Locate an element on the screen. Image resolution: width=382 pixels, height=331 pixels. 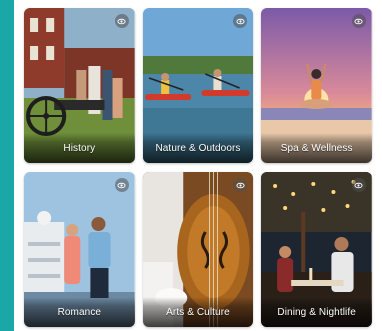
category-label-bar: Nature & Outdoors is located at coordinates (198, 148).